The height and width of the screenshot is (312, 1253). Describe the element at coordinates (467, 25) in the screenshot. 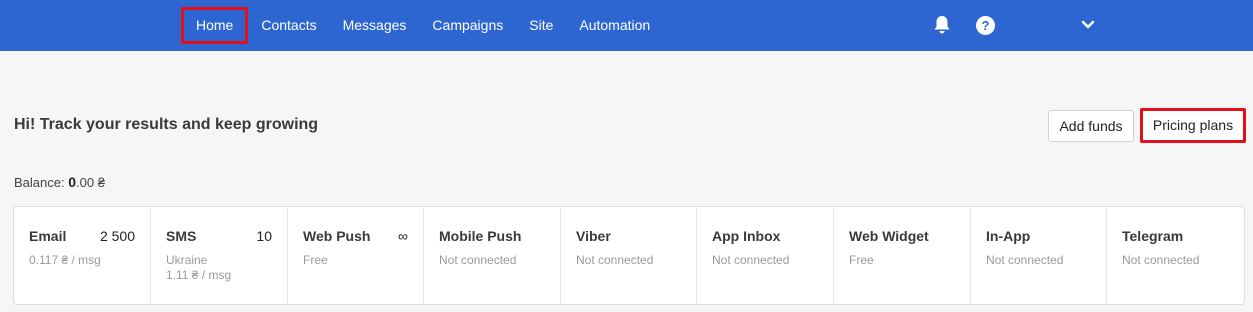

I see `nav-item-campaigns: Campaigns` at that location.